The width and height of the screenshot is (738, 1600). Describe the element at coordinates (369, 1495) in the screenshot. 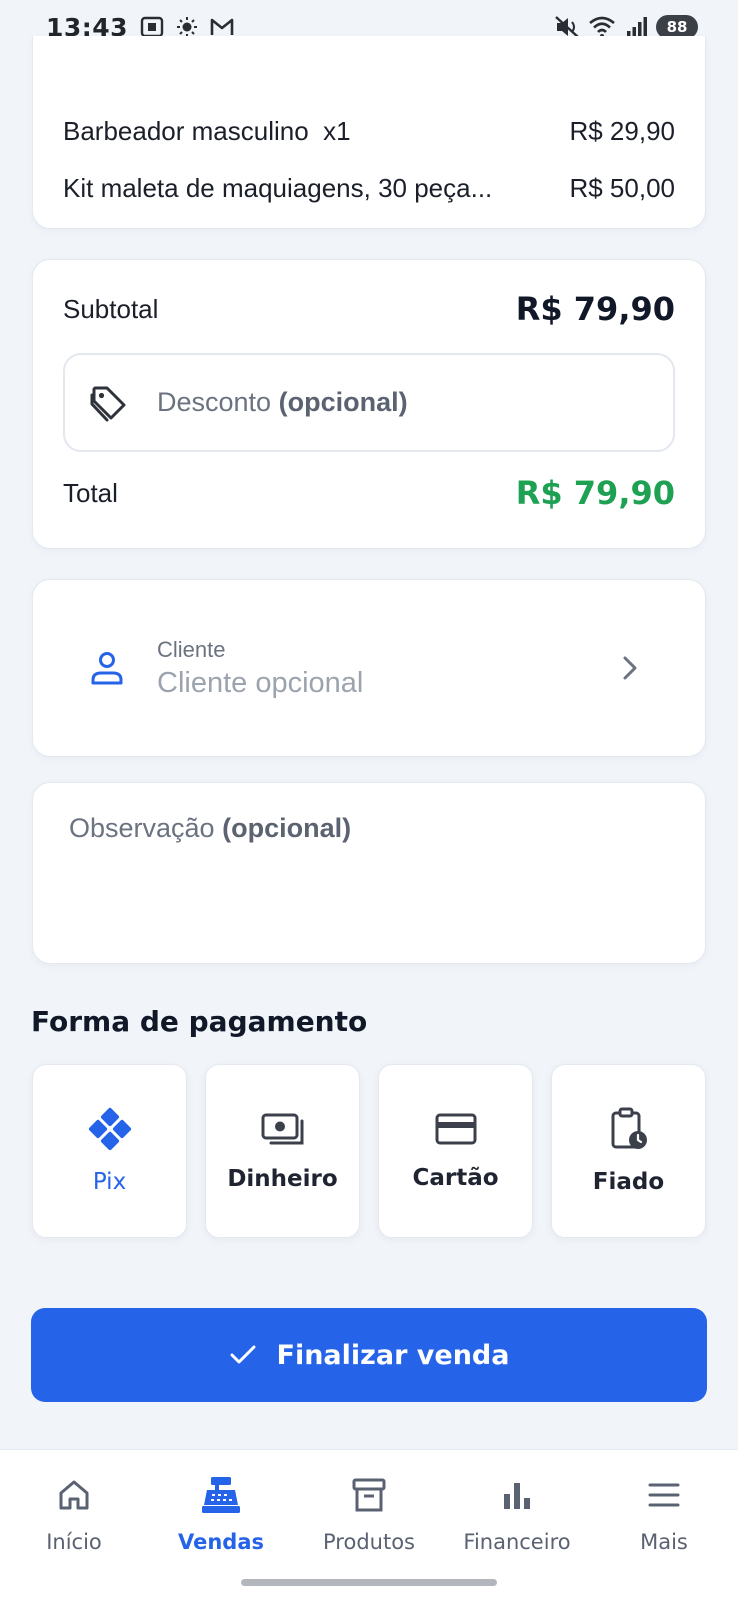

I see `archive-icon` at that location.